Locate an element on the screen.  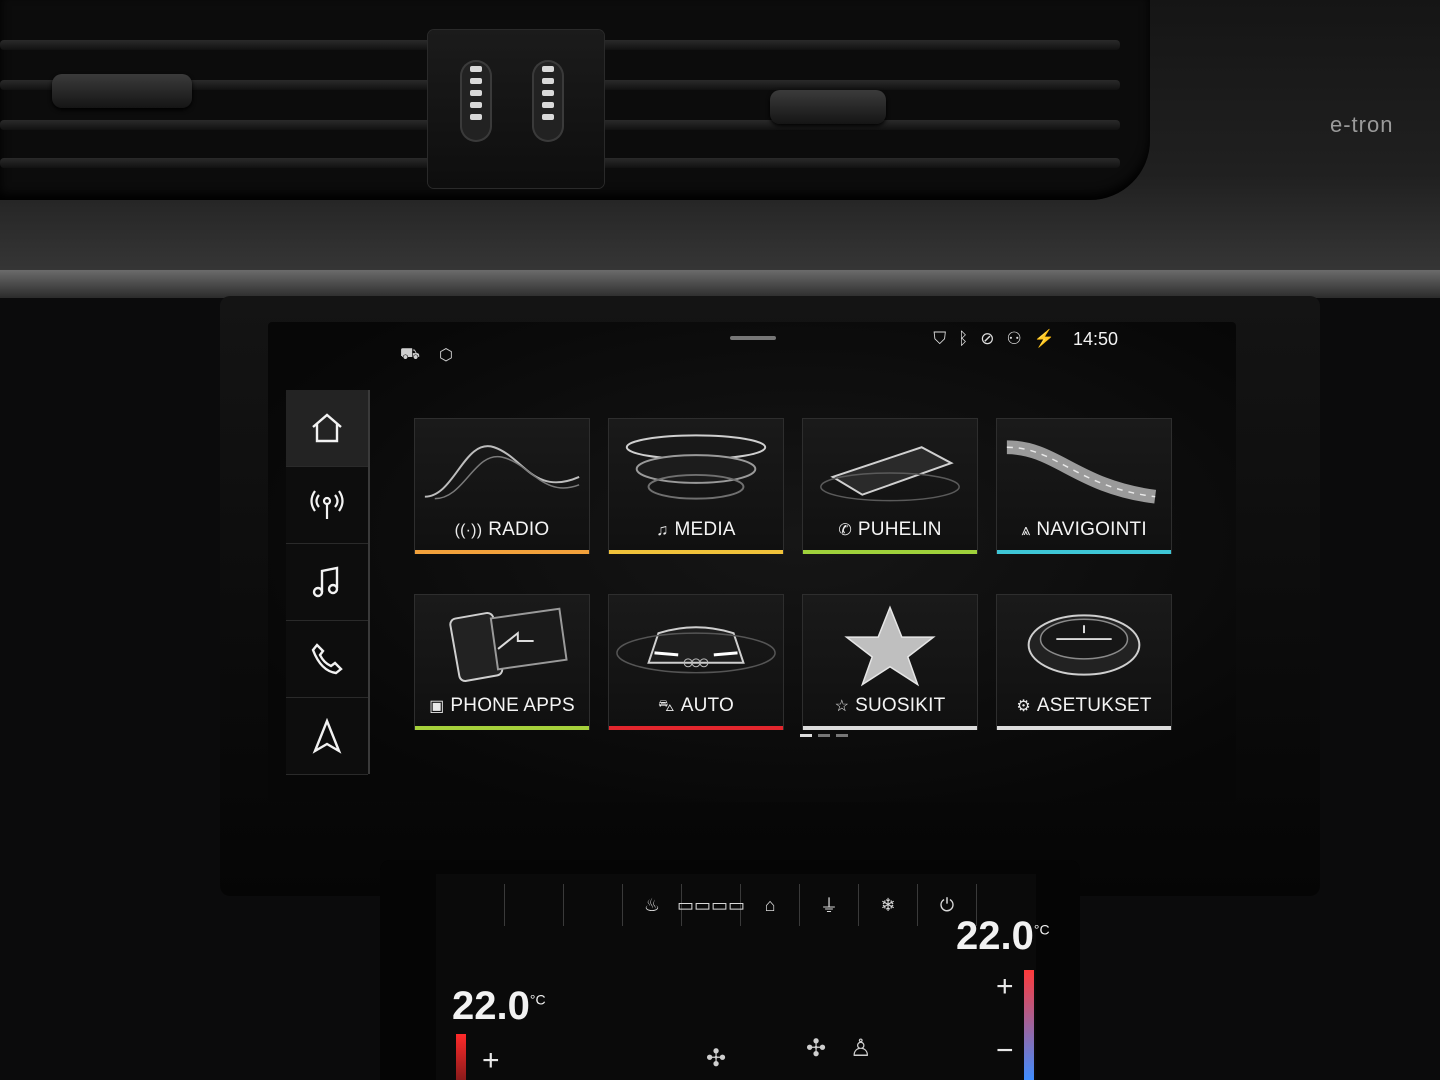
tile-auto: ⛍ AUTO is located at coordinates (696, 662).